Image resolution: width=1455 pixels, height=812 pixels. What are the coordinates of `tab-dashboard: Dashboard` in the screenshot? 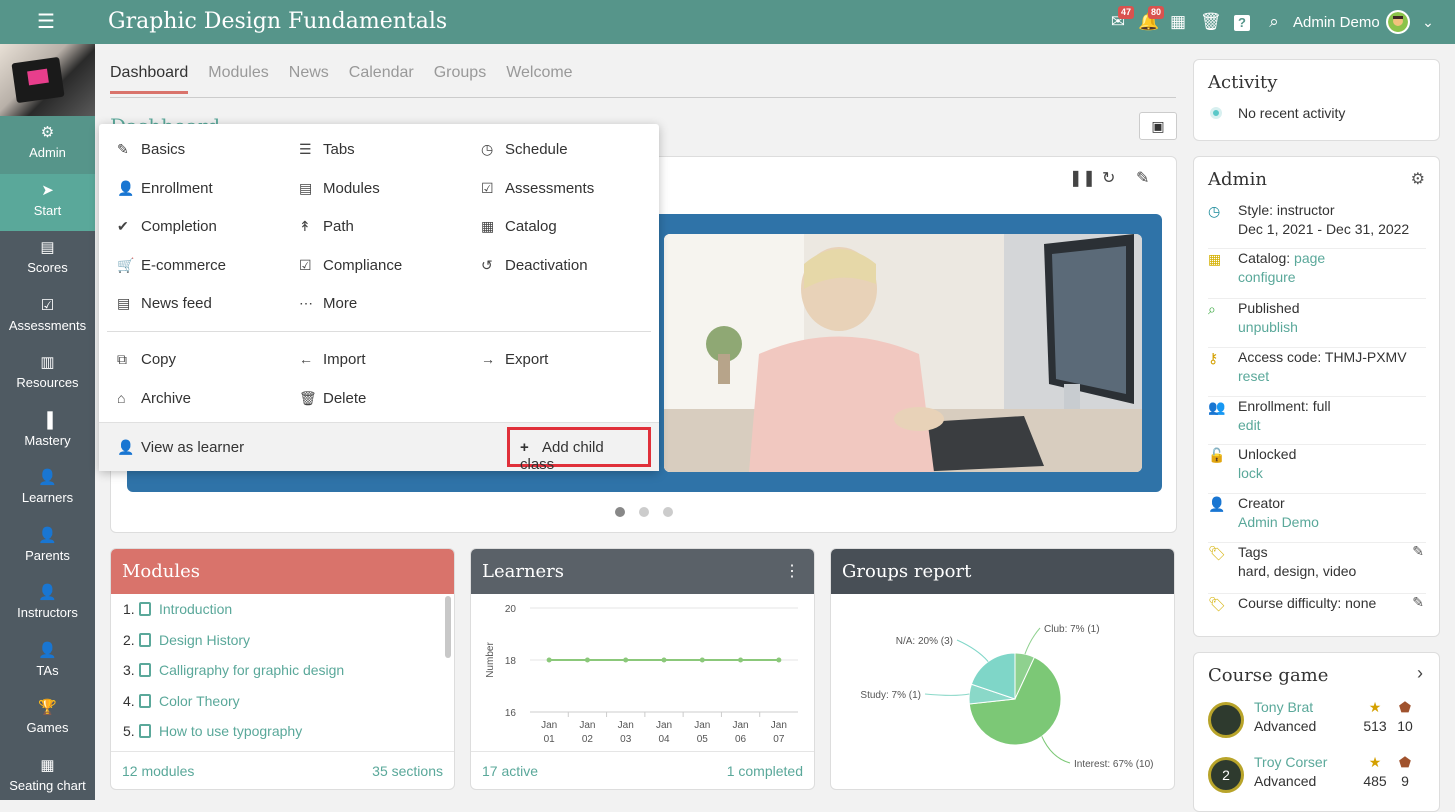 It's located at (149, 79).